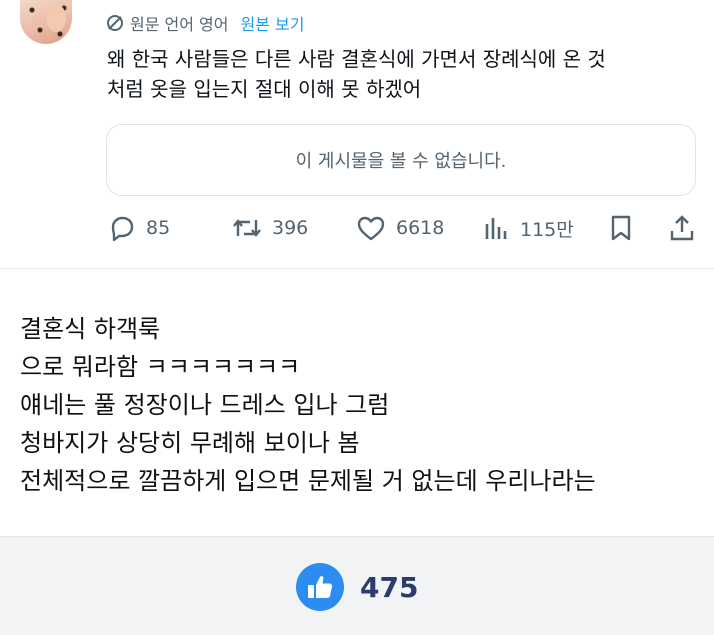  I want to click on reply-button: 85, so click(139, 228).